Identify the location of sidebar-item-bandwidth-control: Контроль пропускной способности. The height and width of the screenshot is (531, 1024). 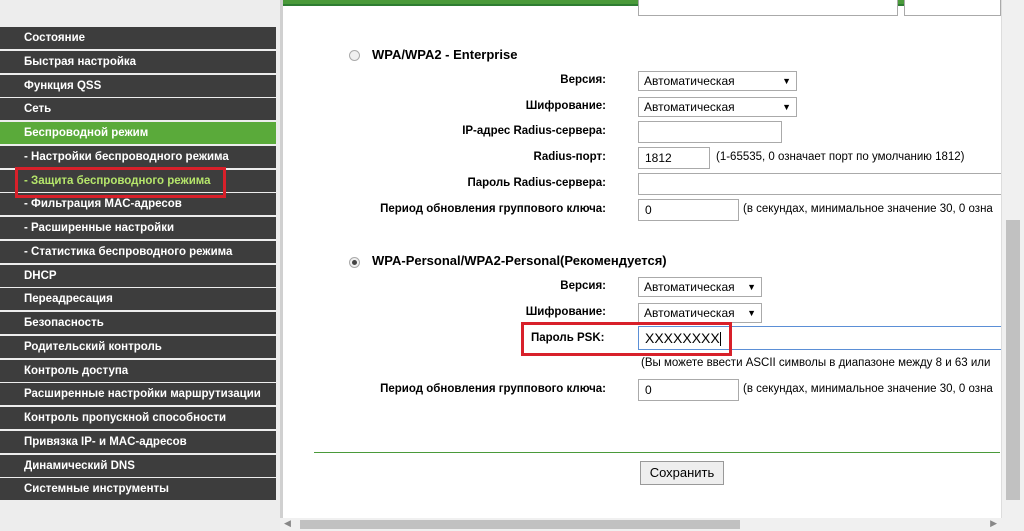
(138, 418).